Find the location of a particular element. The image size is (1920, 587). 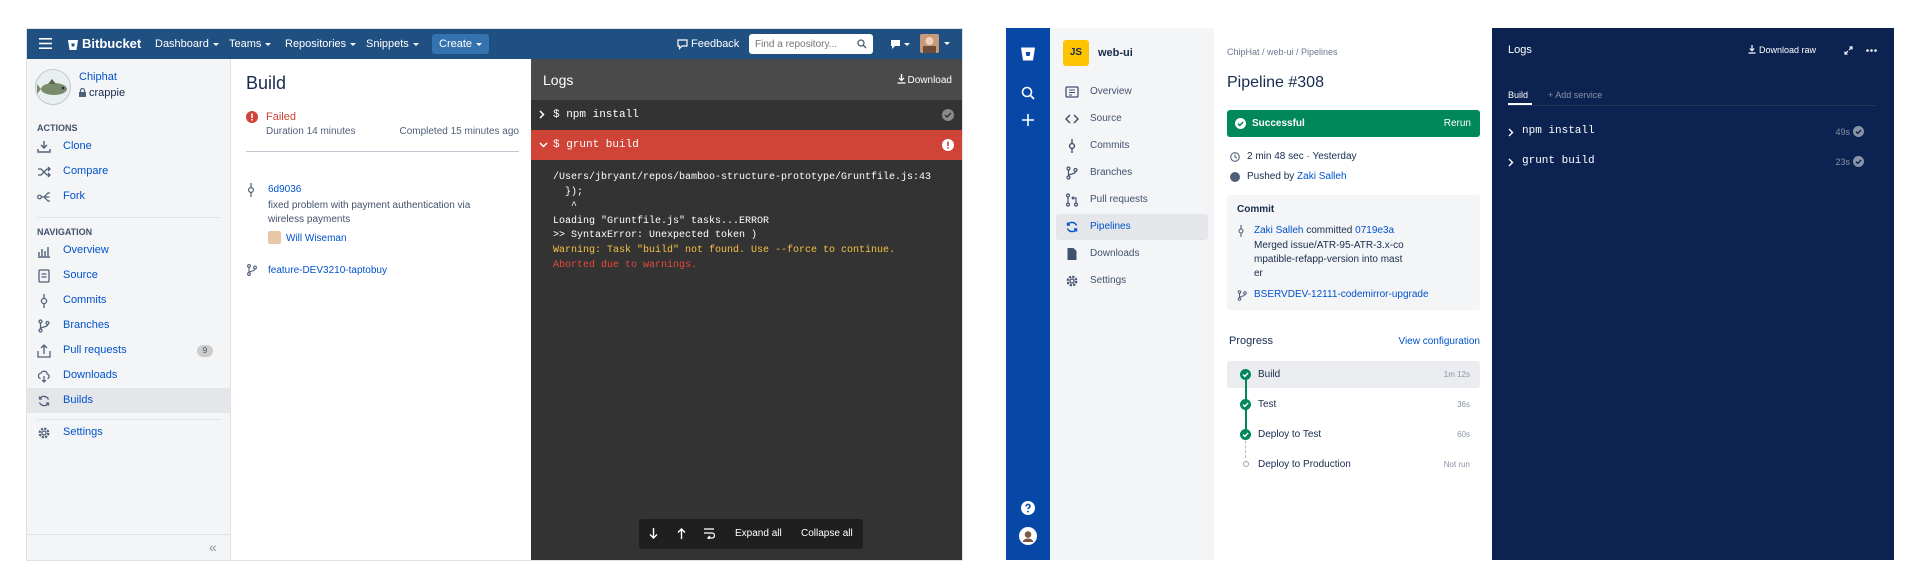

log-step-grunt-build: $ grunt build is located at coordinates (746, 145).